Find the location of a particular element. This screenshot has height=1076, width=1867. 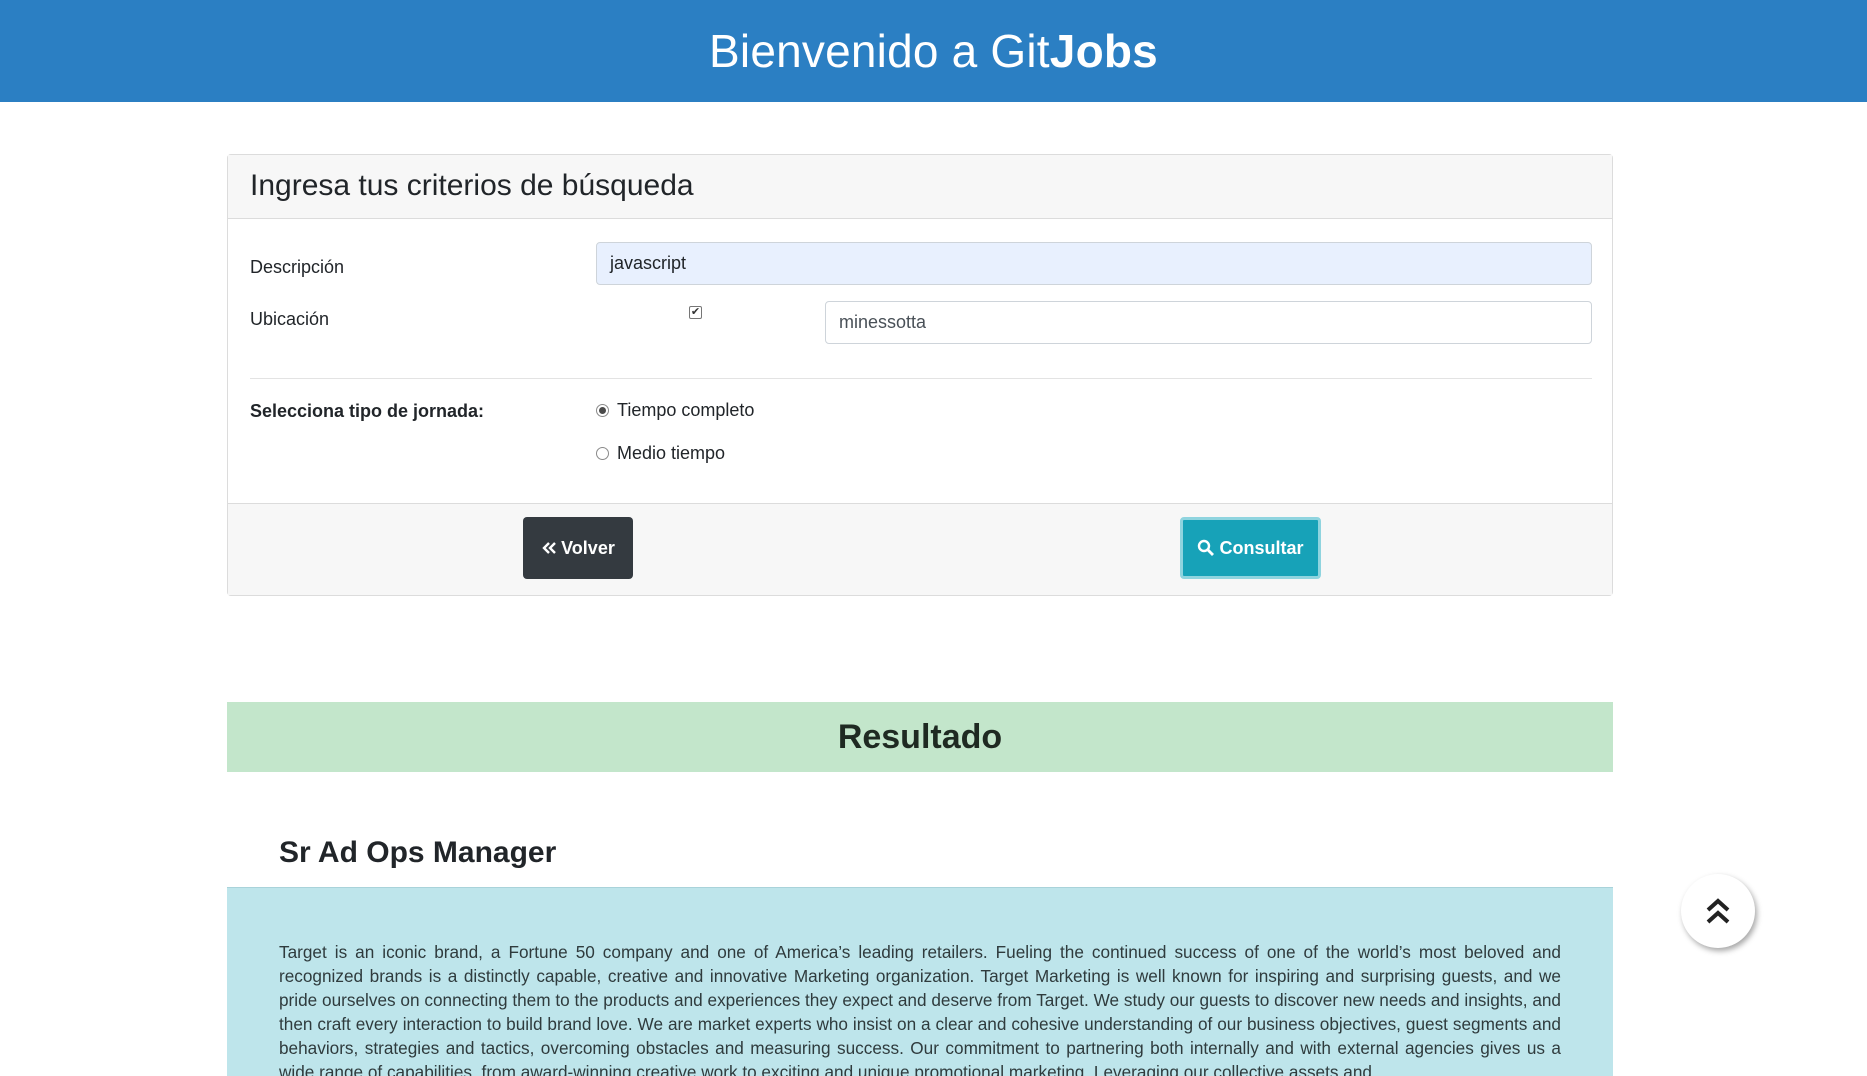

location-input: minessotta is located at coordinates (1208, 322).